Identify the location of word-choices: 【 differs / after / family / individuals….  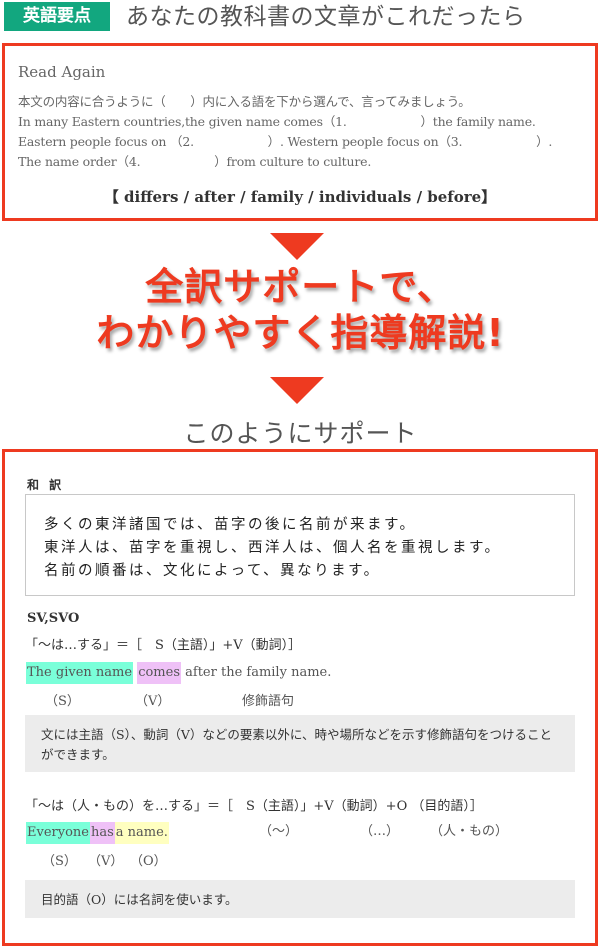
(300, 197).